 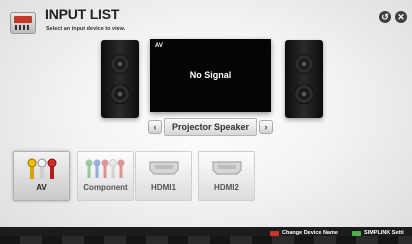 I want to click on no-signal-message: No Signal, so click(x=210, y=75).